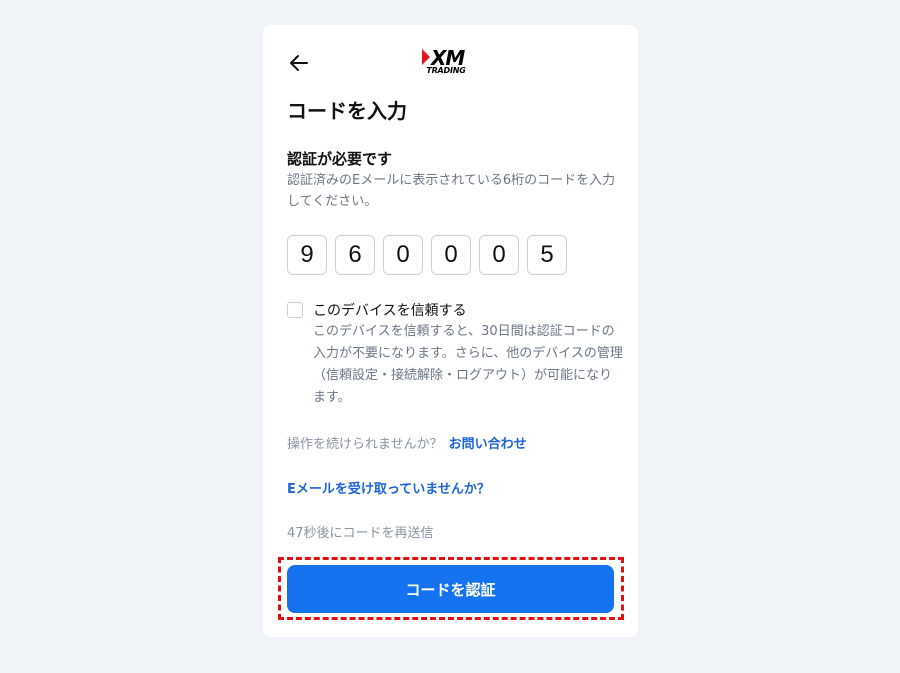  I want to click on code-digit-5: 0, so click(499, 255).